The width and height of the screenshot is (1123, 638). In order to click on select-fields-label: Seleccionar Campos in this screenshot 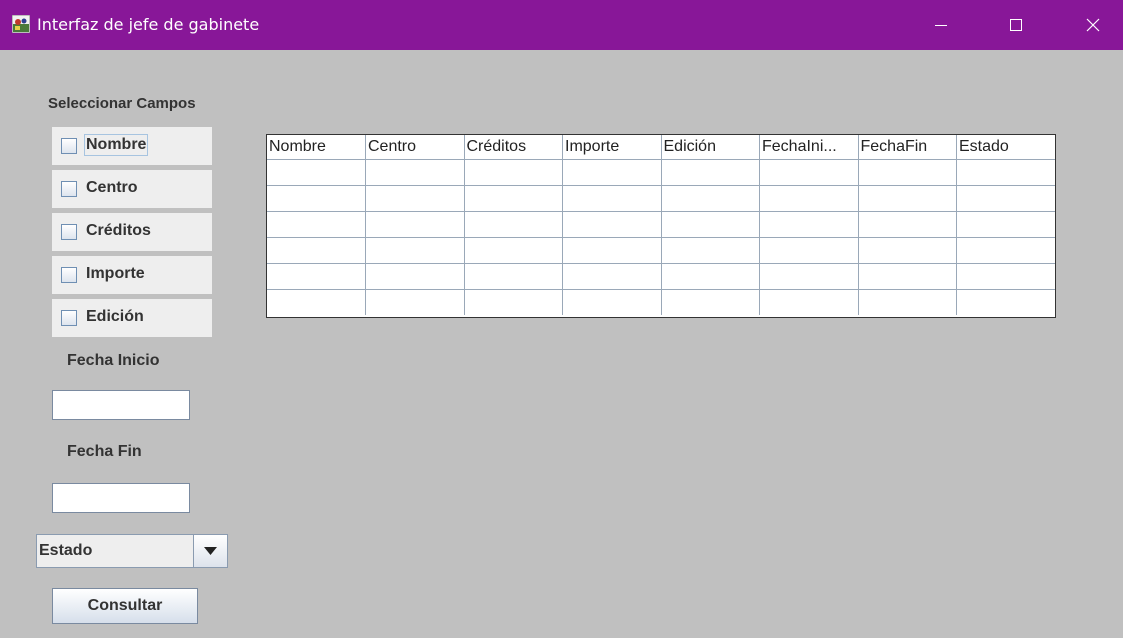, I will do `click(122, 103)`.